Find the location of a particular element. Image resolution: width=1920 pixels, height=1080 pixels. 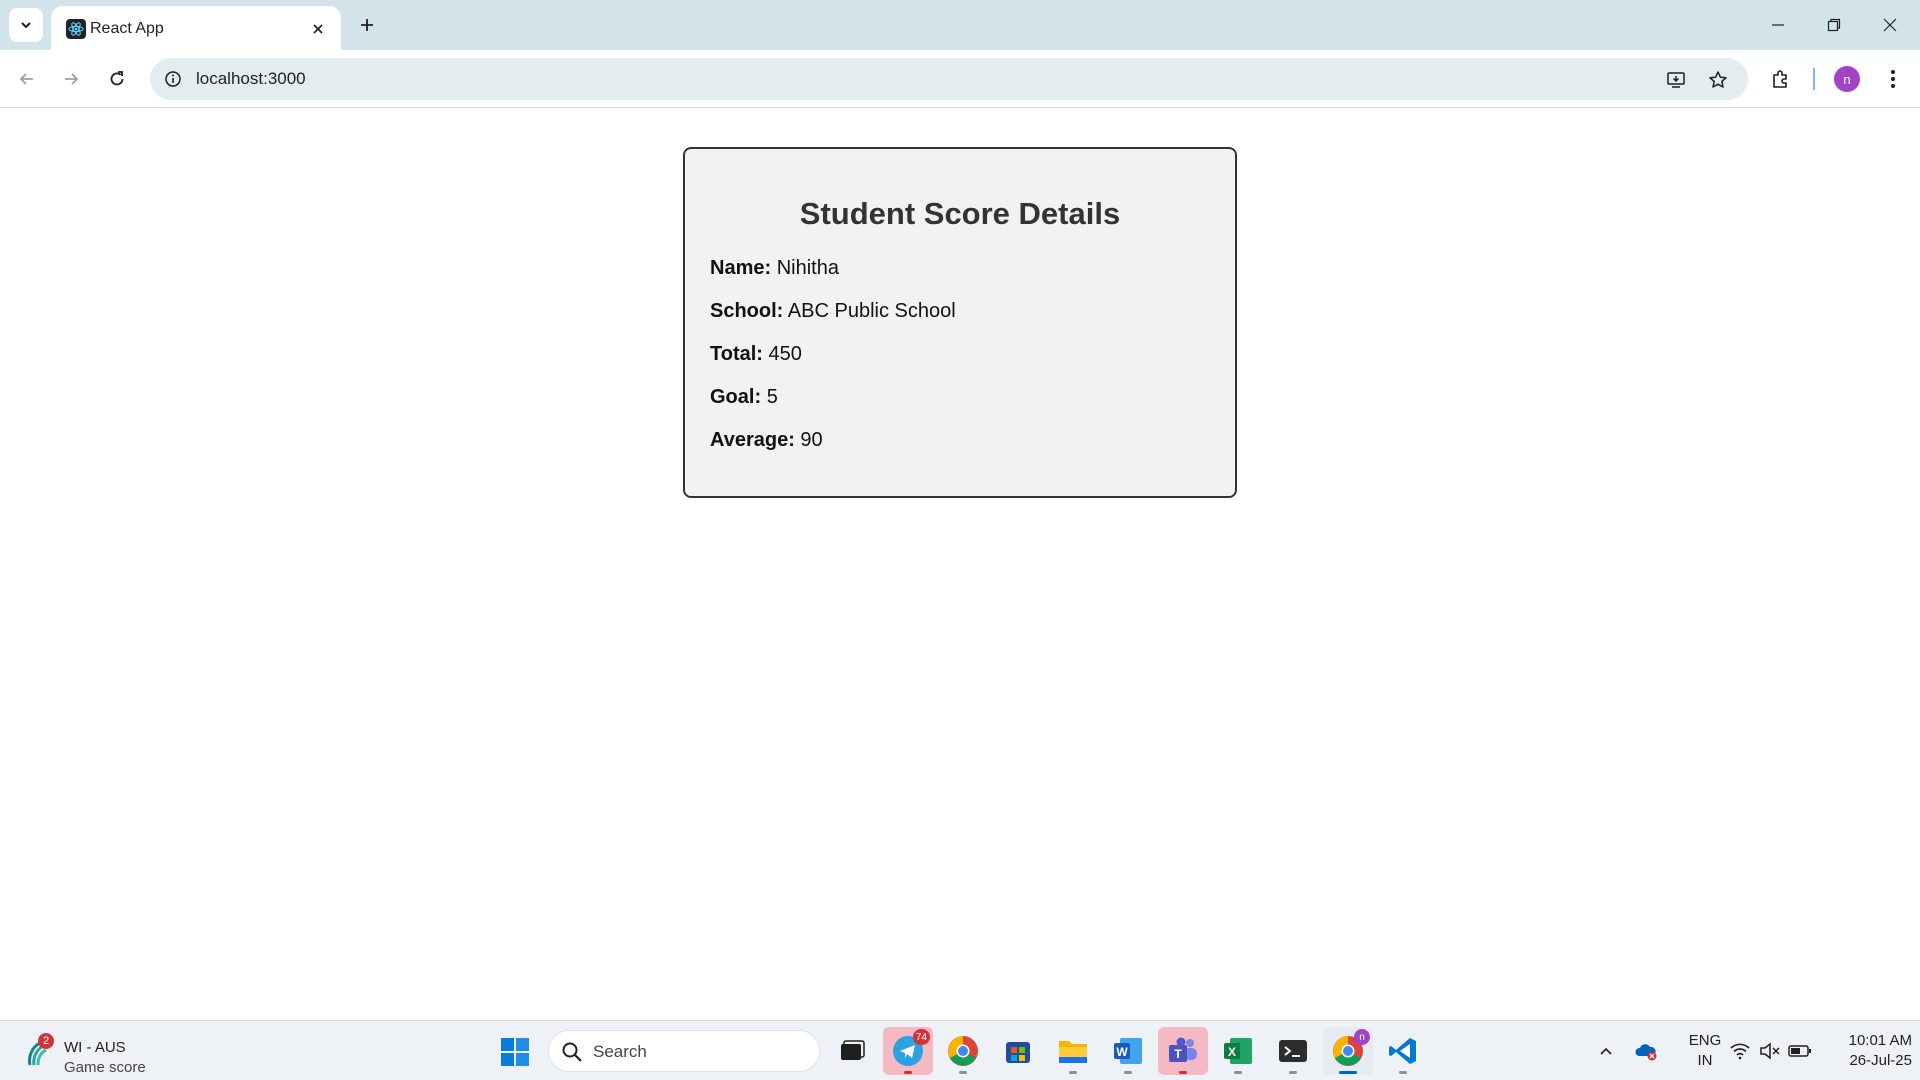

minimize-icon is located at coordinates (1778, 25).